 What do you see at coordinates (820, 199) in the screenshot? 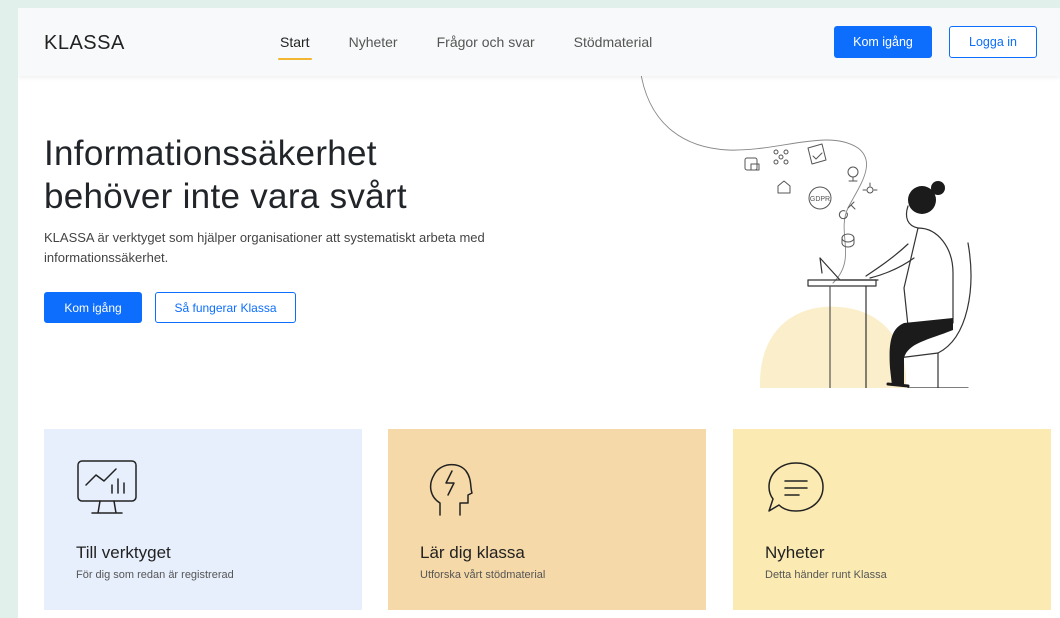
I see `gdpr-badge-text: GDPR` at bounding box center [820, 199].